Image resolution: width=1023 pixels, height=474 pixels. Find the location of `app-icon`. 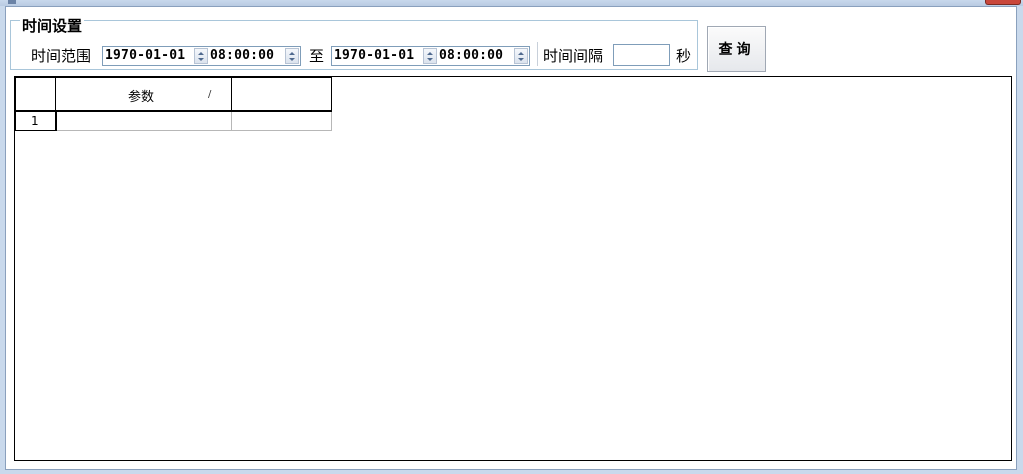

app-icon is located at coordinates (12, 2).